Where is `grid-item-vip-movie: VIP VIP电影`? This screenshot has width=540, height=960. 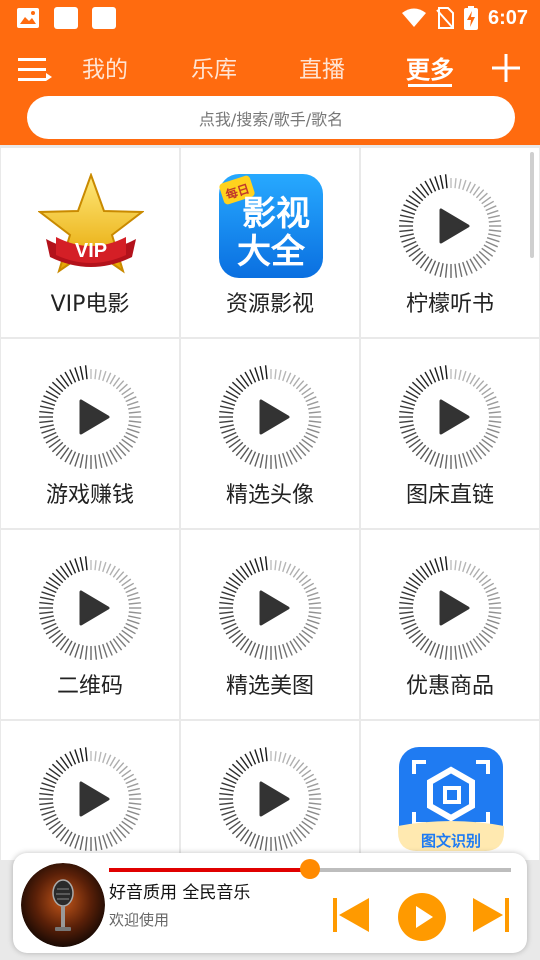 grid-item-vip-movie: VIP VIP电影 is located at coordinates (90, 242).